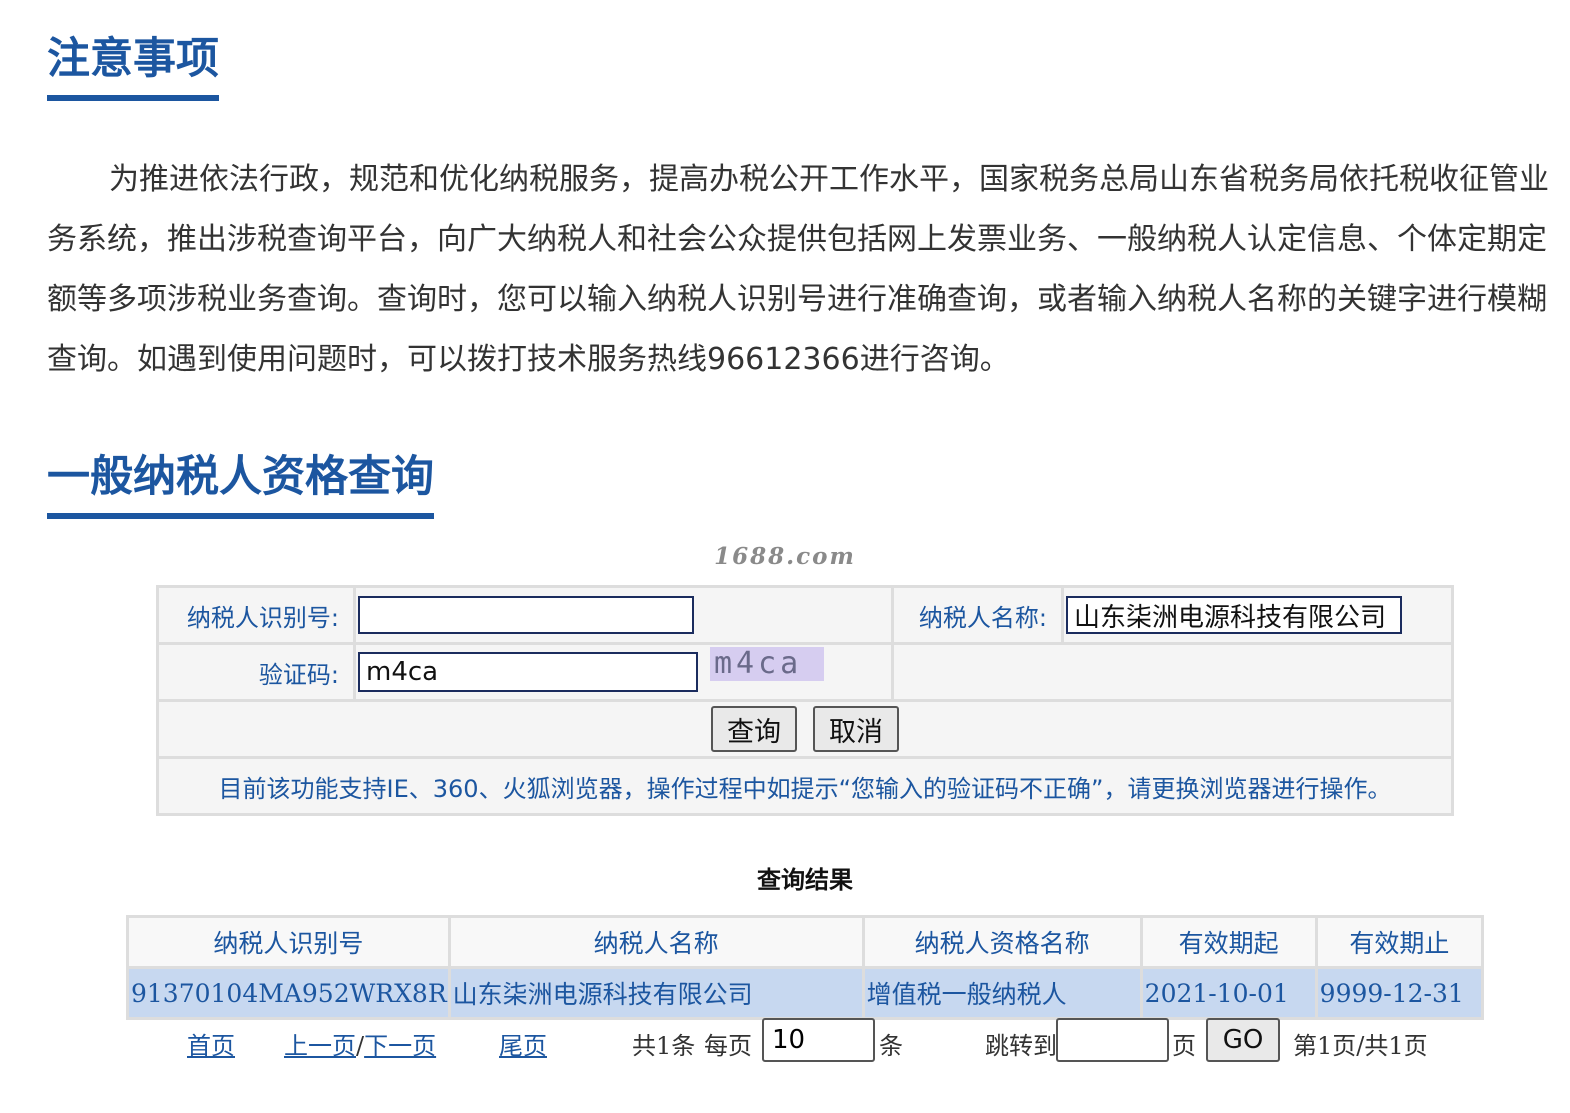 This screenshot has width=1570, height=1113. What do you see at coordinates (785, 556) in the screenshot?
I see `watermark: 1688.com` at bounding box center [785, 556].